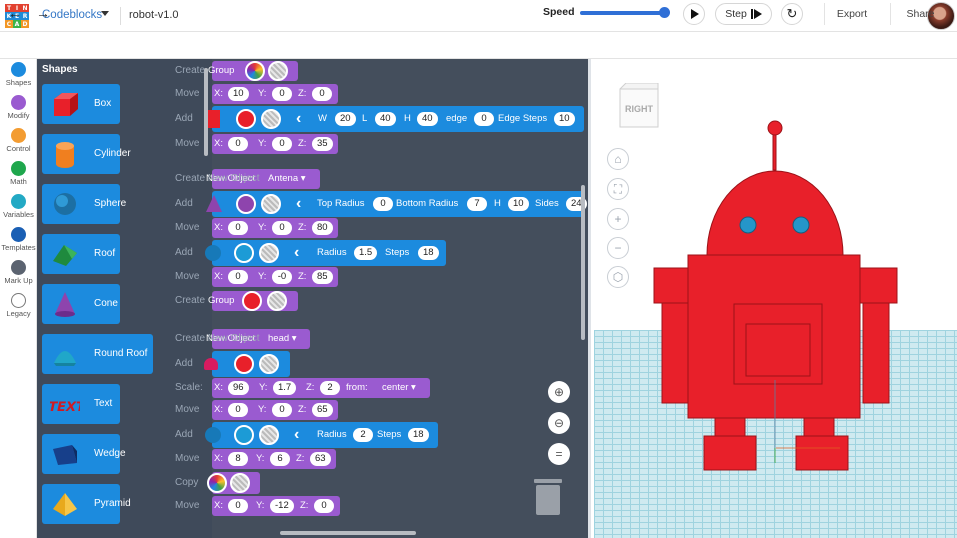  What do you see at coordinates (81, 254) in the screenshot?
I see `shape-block-roof: Roof` at bounding box center [81, 254].